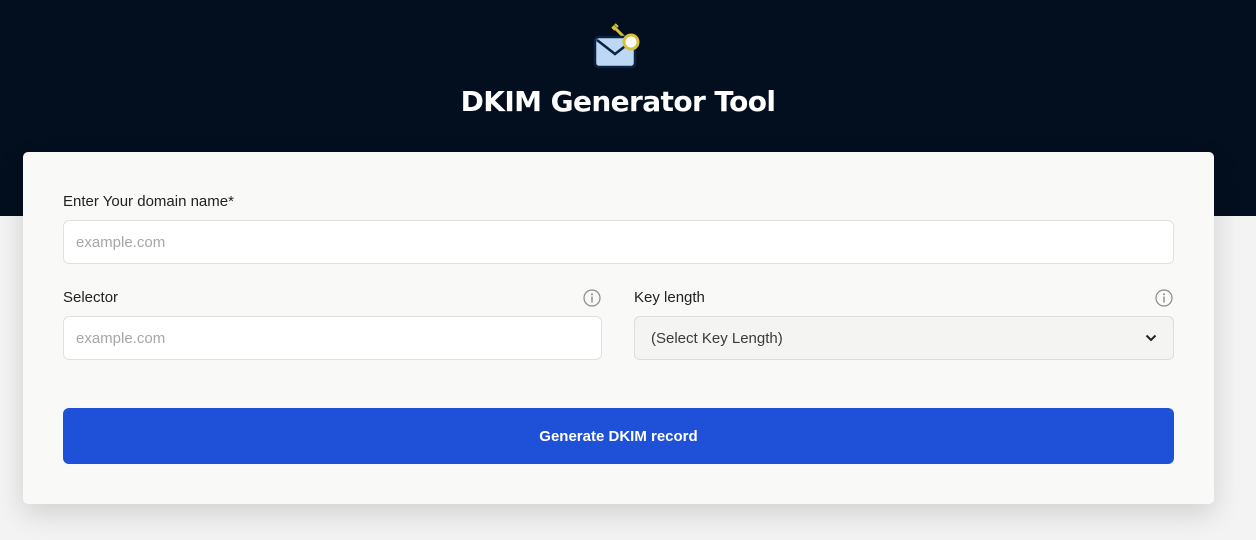 Image resolution: width=1256 pixels, height=540 pixels. What do you see at coordinates (618, 242) in the screenshot?
I see `domain-input` at bounding box center [618, 242].